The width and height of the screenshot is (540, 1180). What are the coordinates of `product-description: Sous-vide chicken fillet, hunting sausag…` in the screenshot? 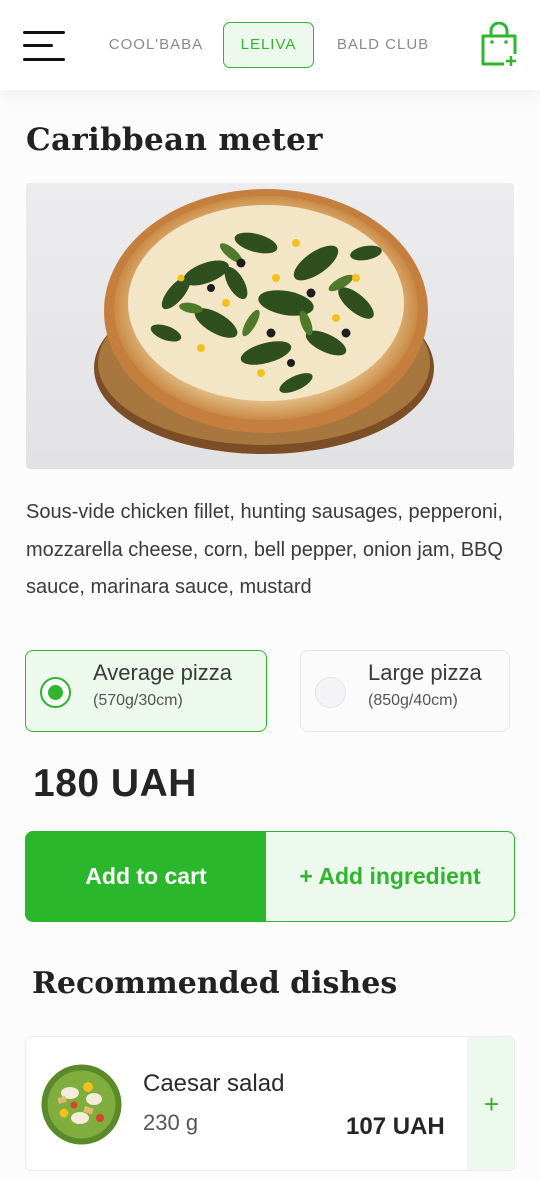 It's located at (264, 549).